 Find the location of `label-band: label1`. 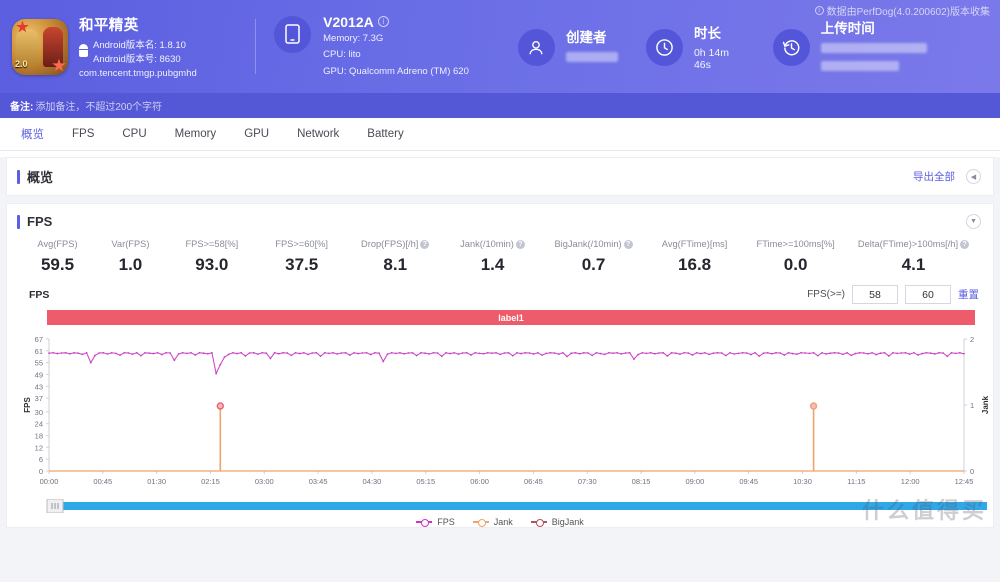

label-band: label1 is located at coordinates (511, 317).